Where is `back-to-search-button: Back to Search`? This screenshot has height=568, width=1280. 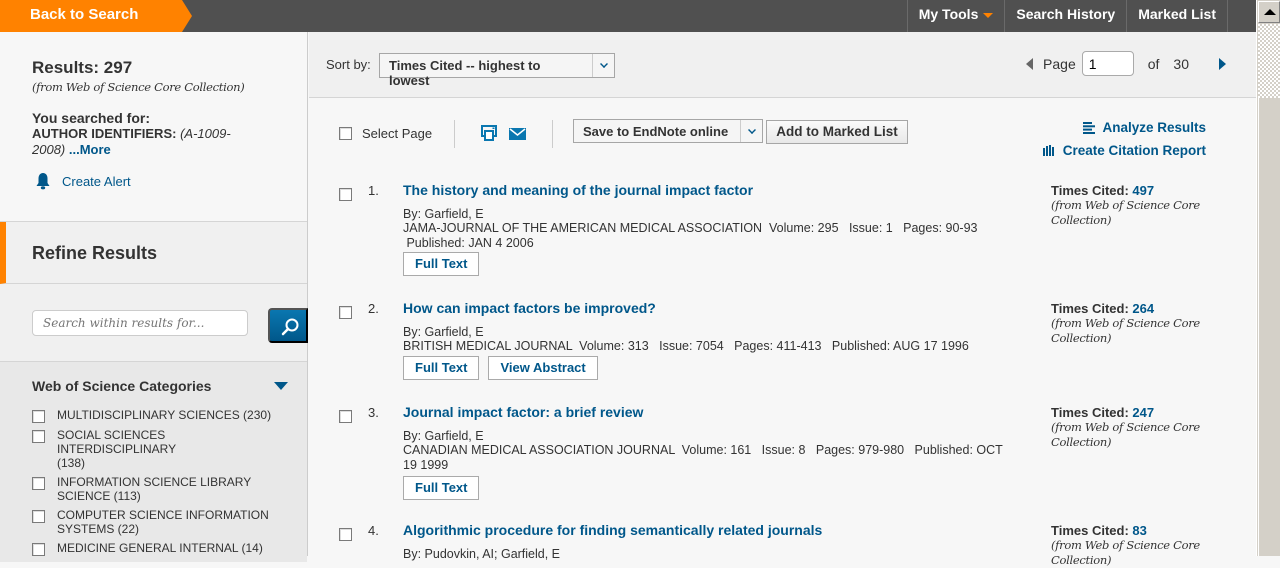
back-to-search-button: Back to Search is located at coordinates (96, 16).